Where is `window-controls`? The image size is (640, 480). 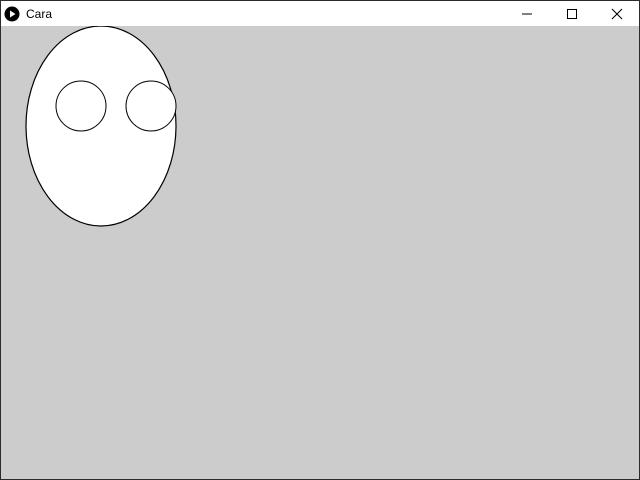 window-controls is located at coordinates (571, 13).